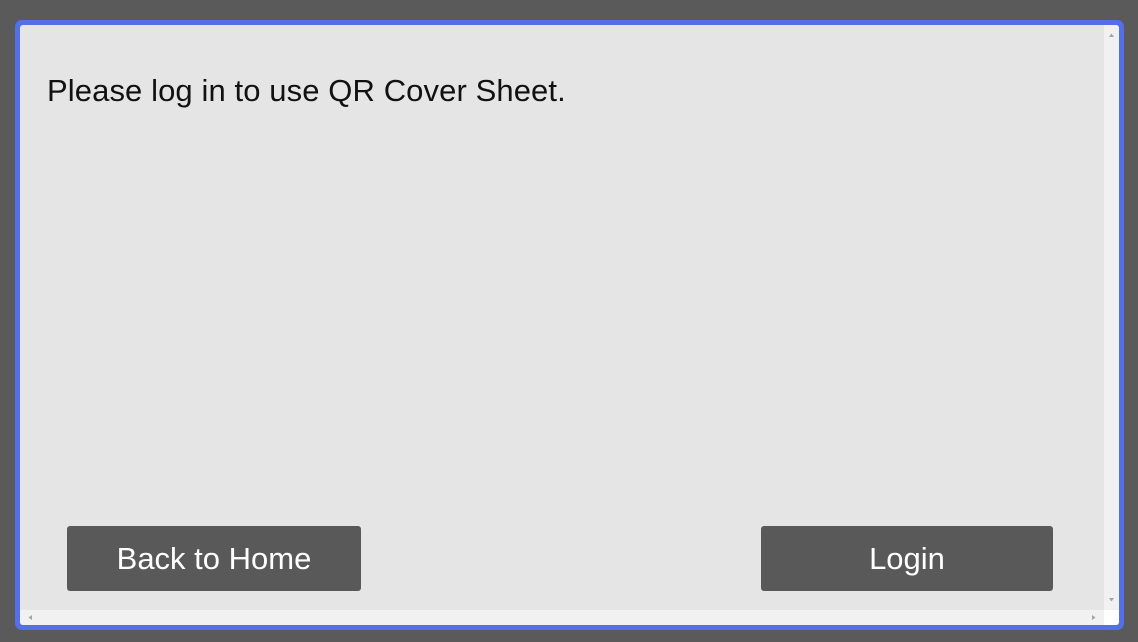 The height and width of the screenshot is (642, 1138). I want to click on scroll-up-arrow-icon, so click(1111, 35).